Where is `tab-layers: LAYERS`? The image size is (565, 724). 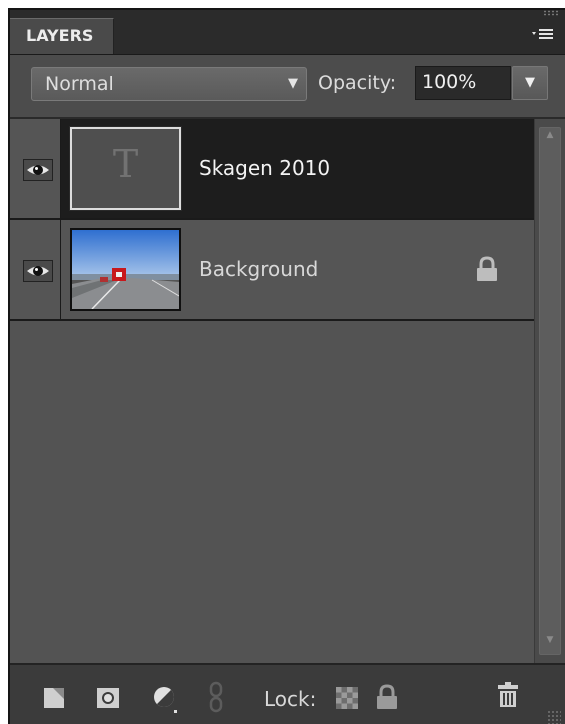 tab-layers: LAYERS is located at coordinates (62, 36).